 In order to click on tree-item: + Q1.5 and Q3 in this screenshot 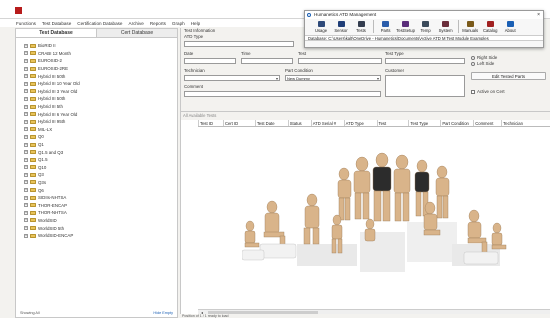, I will do `click(96, 152)`.